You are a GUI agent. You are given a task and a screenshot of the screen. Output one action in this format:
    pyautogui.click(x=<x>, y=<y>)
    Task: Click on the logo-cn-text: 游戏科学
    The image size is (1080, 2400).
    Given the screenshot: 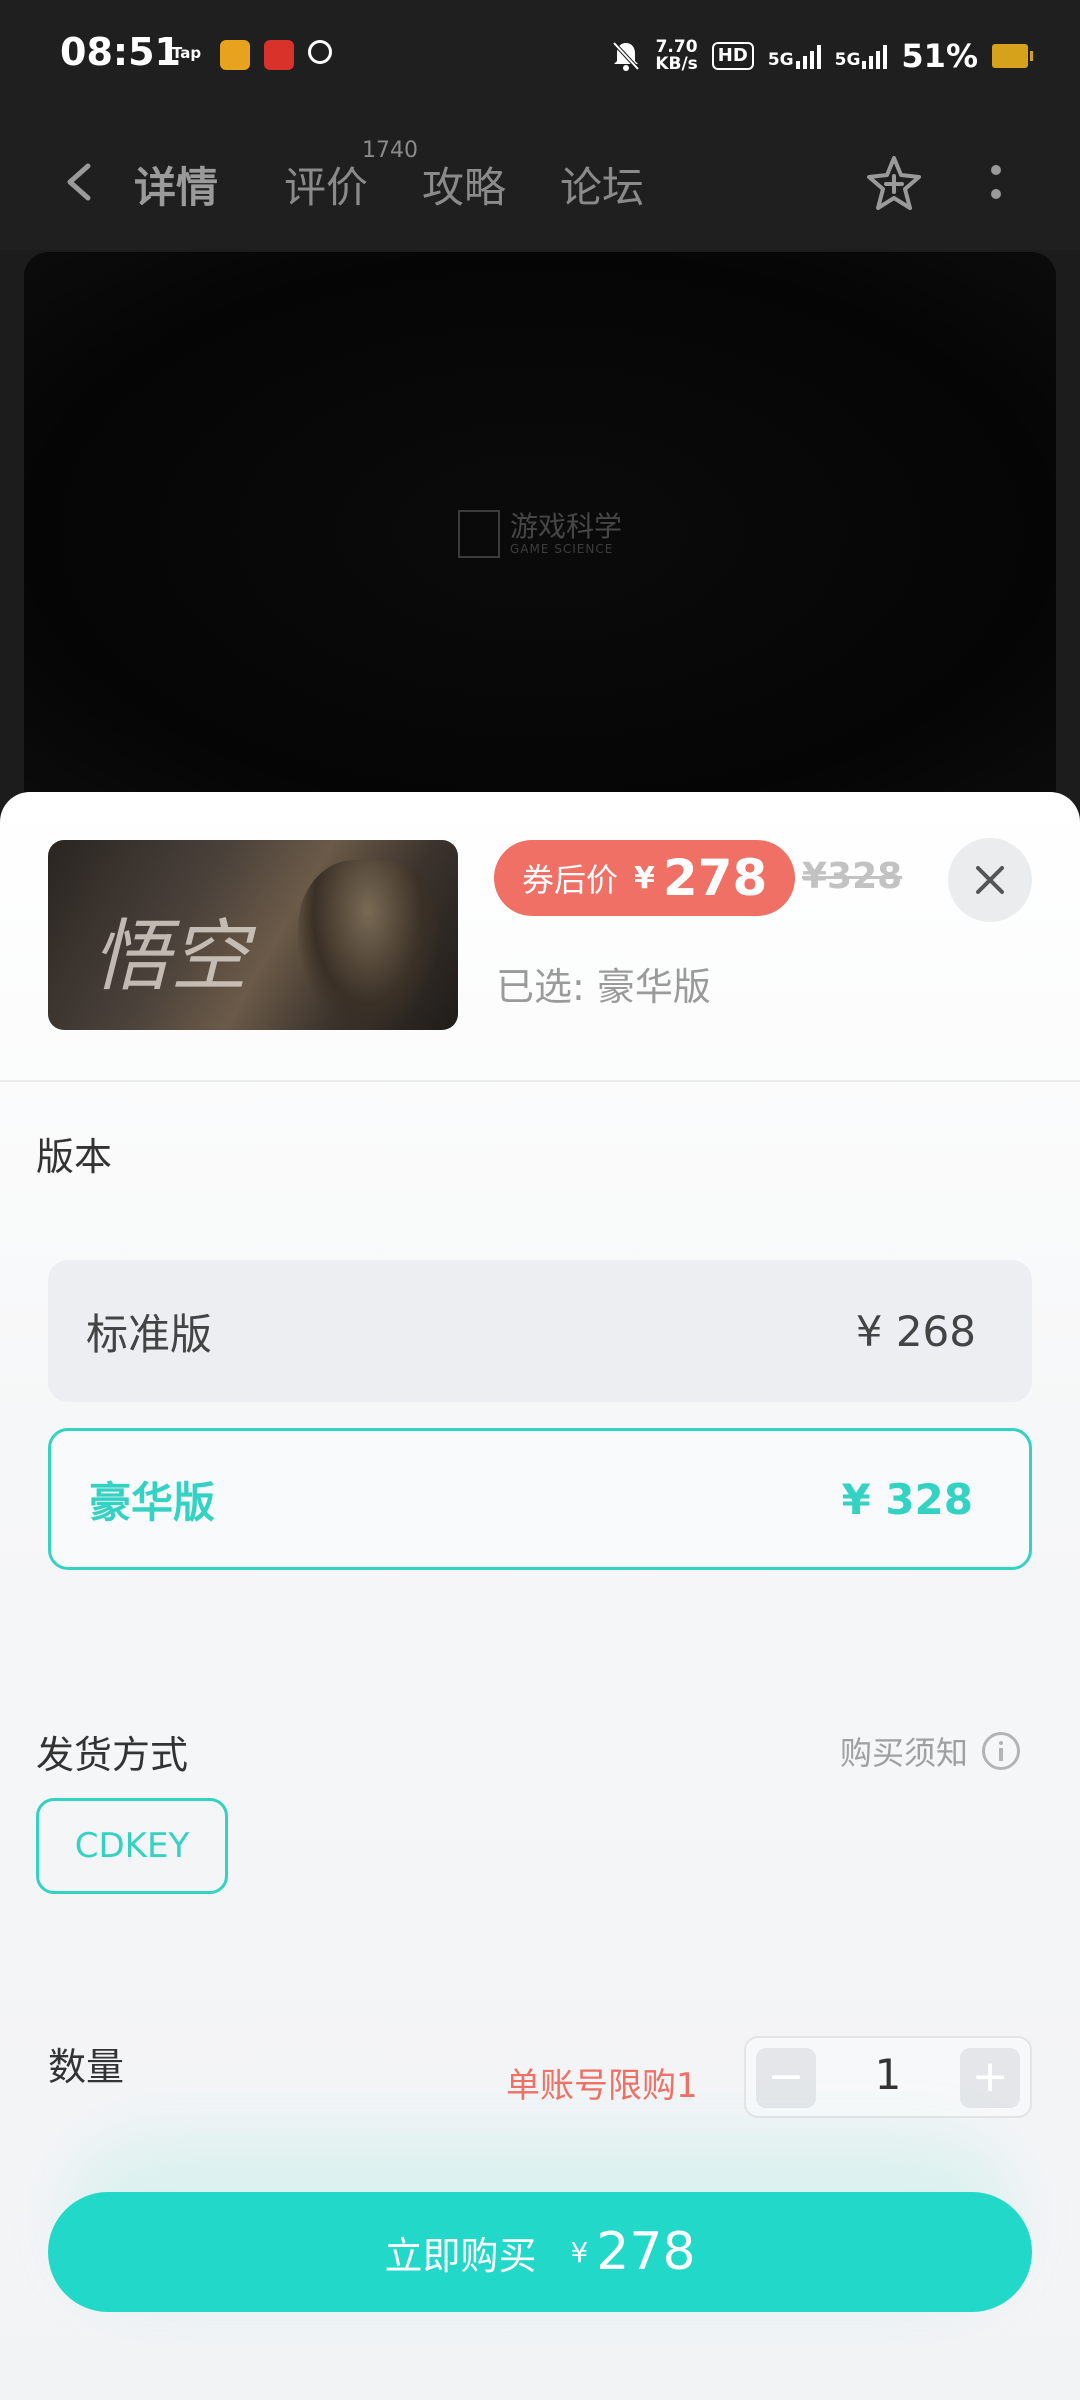 What is the action you would take?
    pyautogui.click(x=566, y=526)
    